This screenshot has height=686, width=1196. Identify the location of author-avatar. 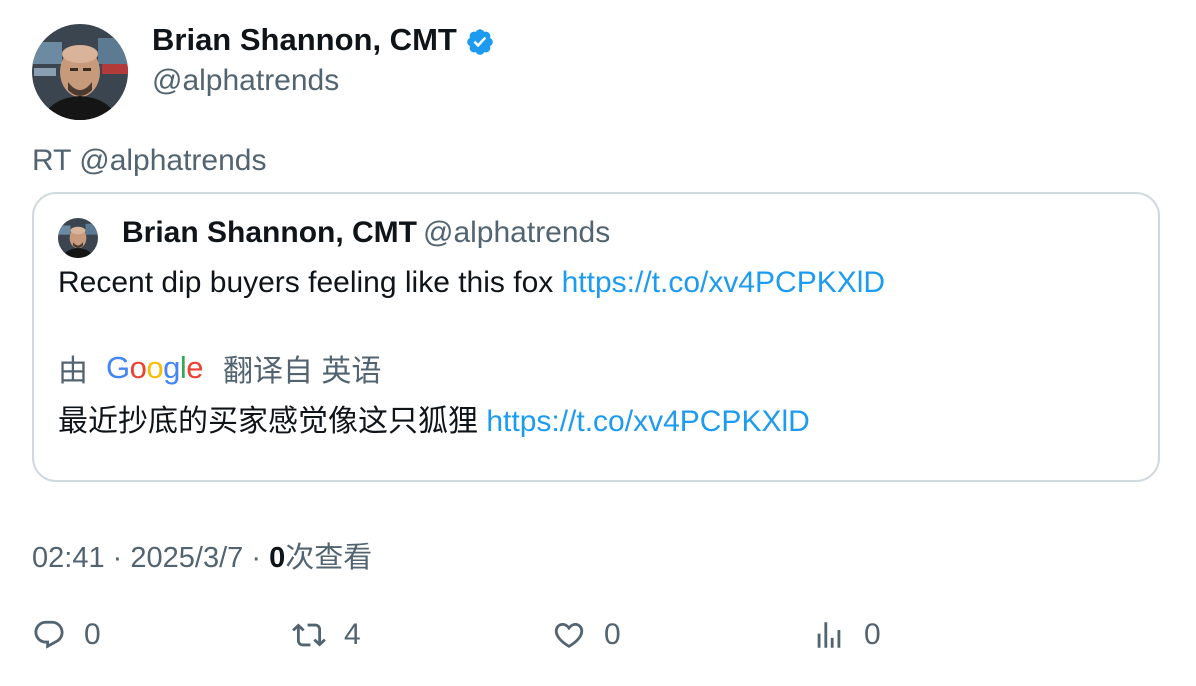
(80, 72).